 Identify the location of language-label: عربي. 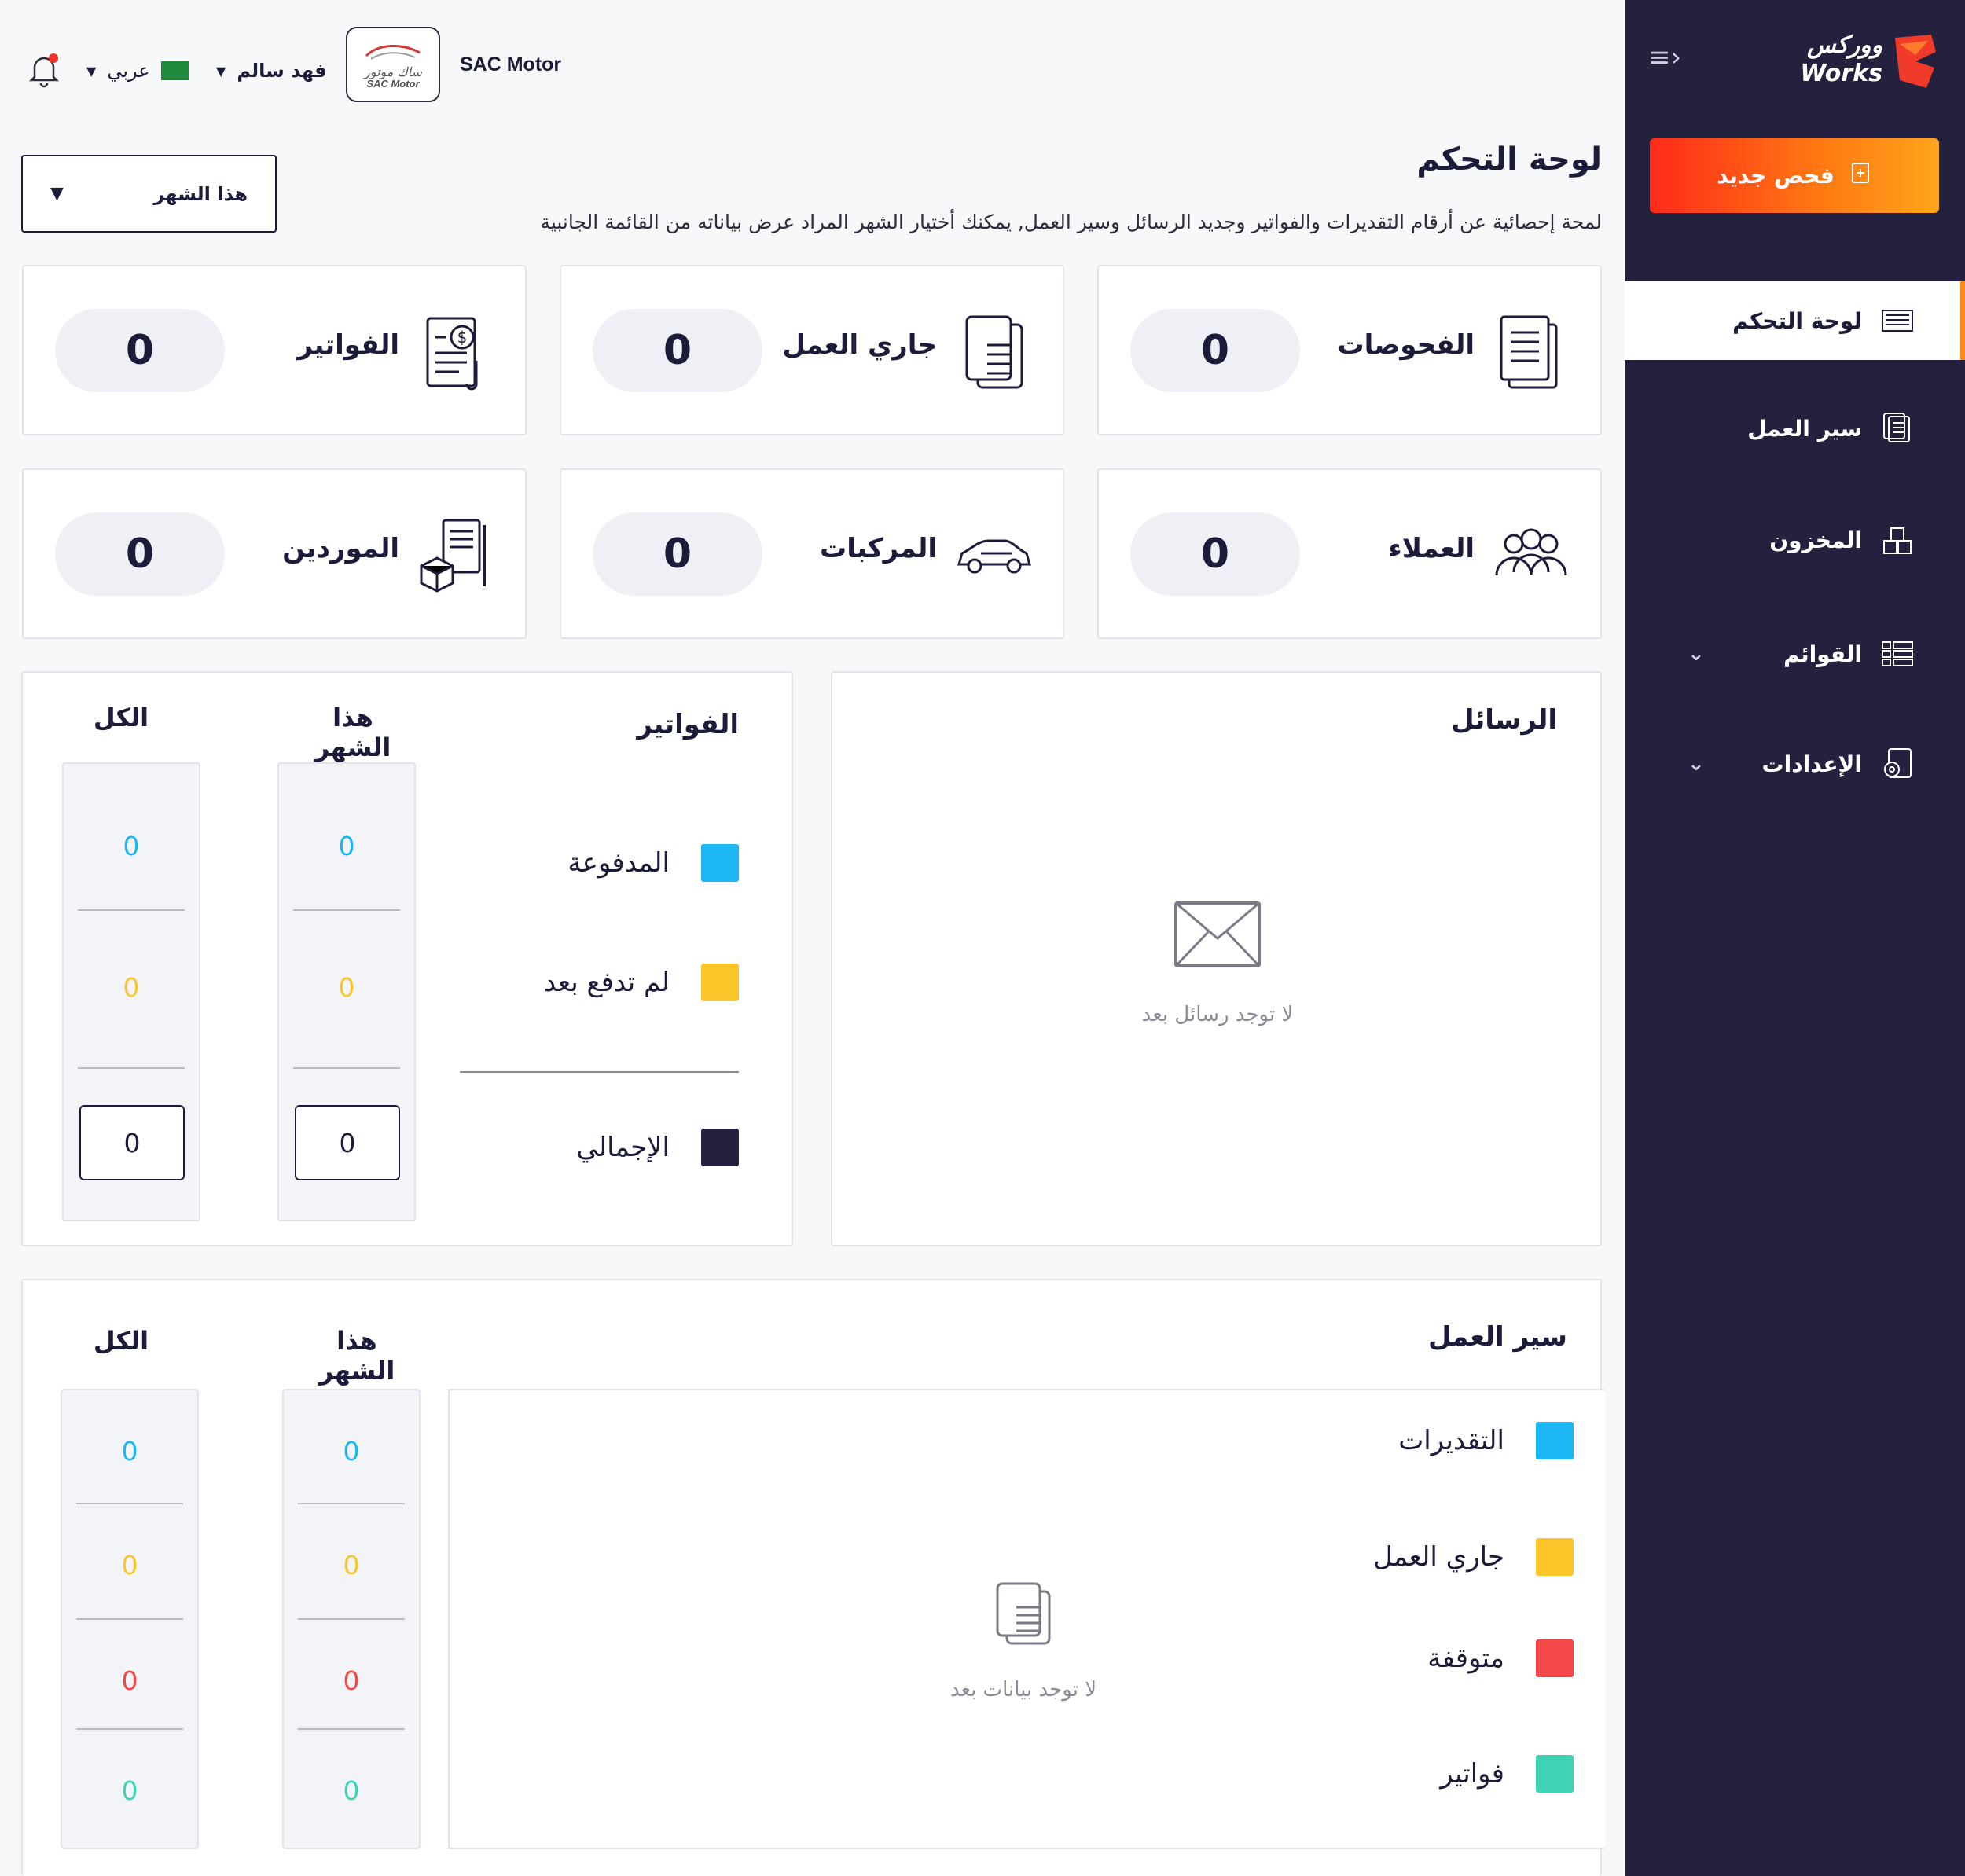
(128, 71).